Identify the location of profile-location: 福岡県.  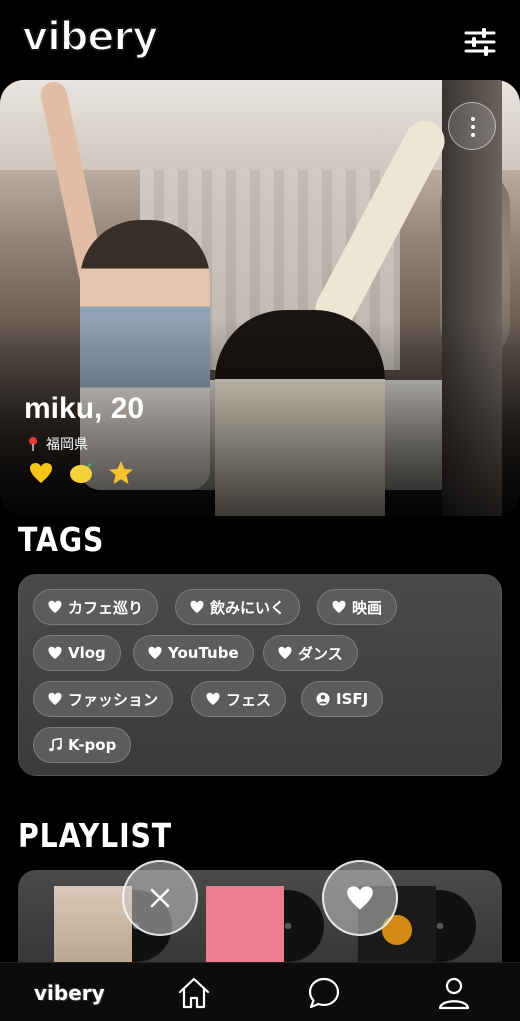
(58, 444).